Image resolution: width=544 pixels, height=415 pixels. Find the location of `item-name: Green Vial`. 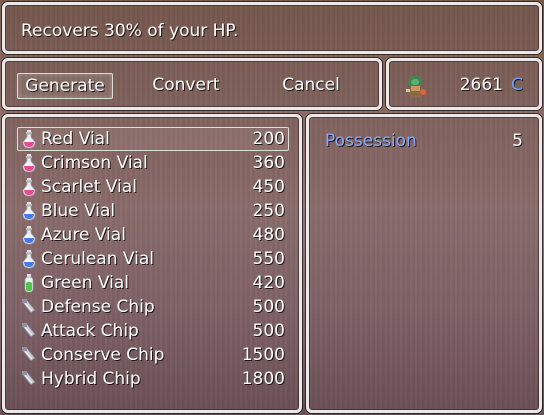

item-name: Green Vial is located at coordinates (85, 283).